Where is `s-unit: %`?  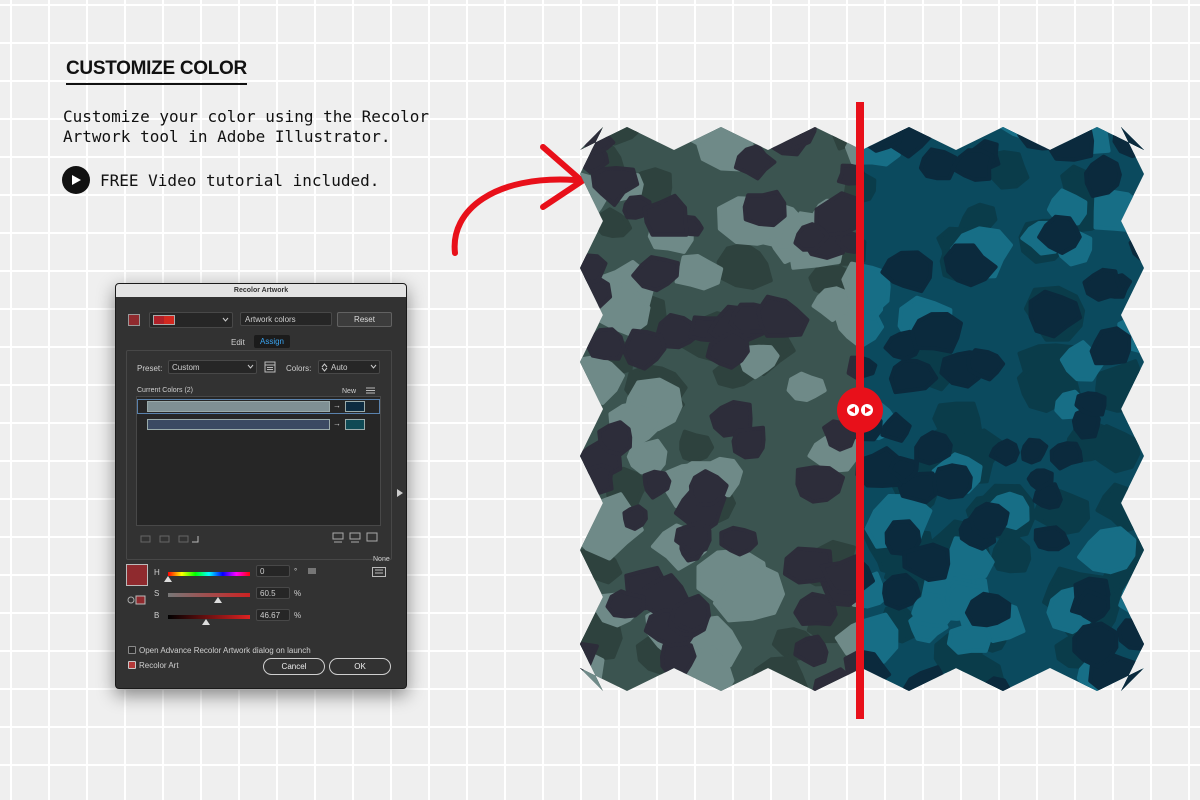
s-unit: % is located at coordinates (298, 593).